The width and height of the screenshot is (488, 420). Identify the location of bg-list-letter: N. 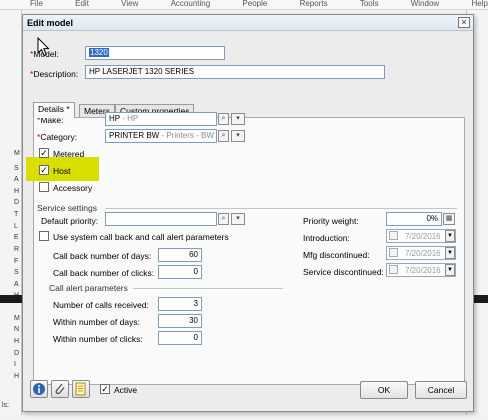
(17, 329).